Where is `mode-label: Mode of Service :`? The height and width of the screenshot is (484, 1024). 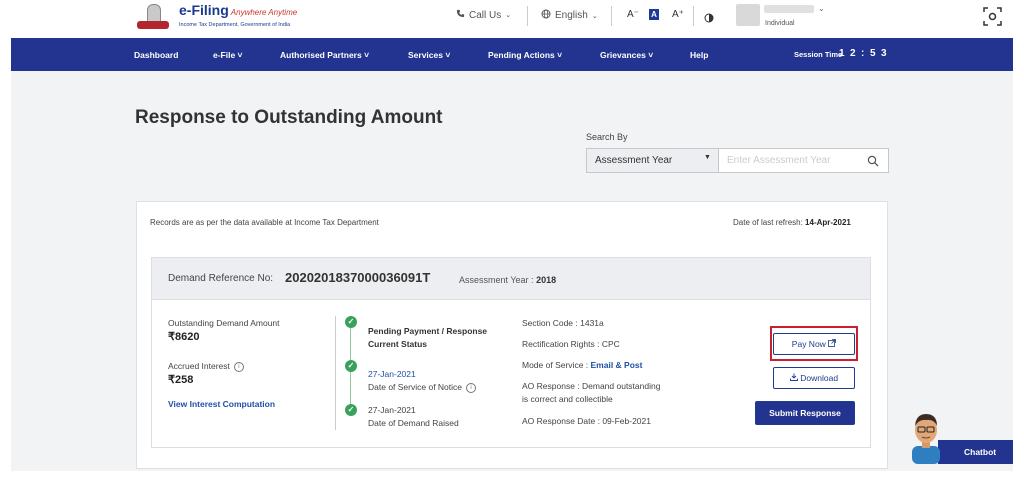 mode-label: Mode of Service : is located at coordinates (555, 365).